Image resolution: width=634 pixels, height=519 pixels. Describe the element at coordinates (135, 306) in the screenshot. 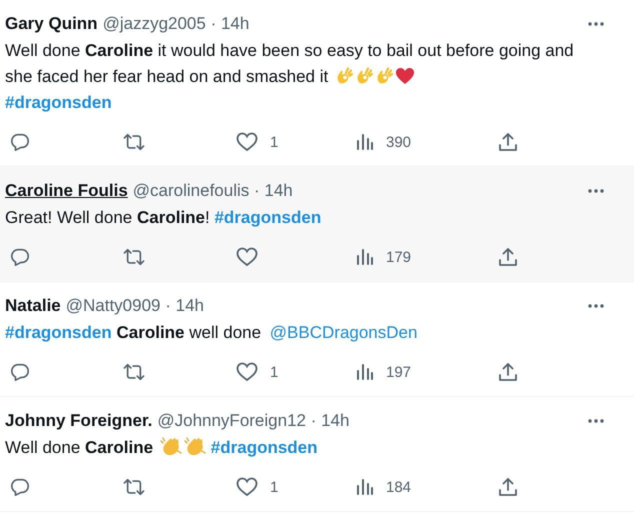

I see `tweet-meta: @Natty0909 · 14h` at that location.